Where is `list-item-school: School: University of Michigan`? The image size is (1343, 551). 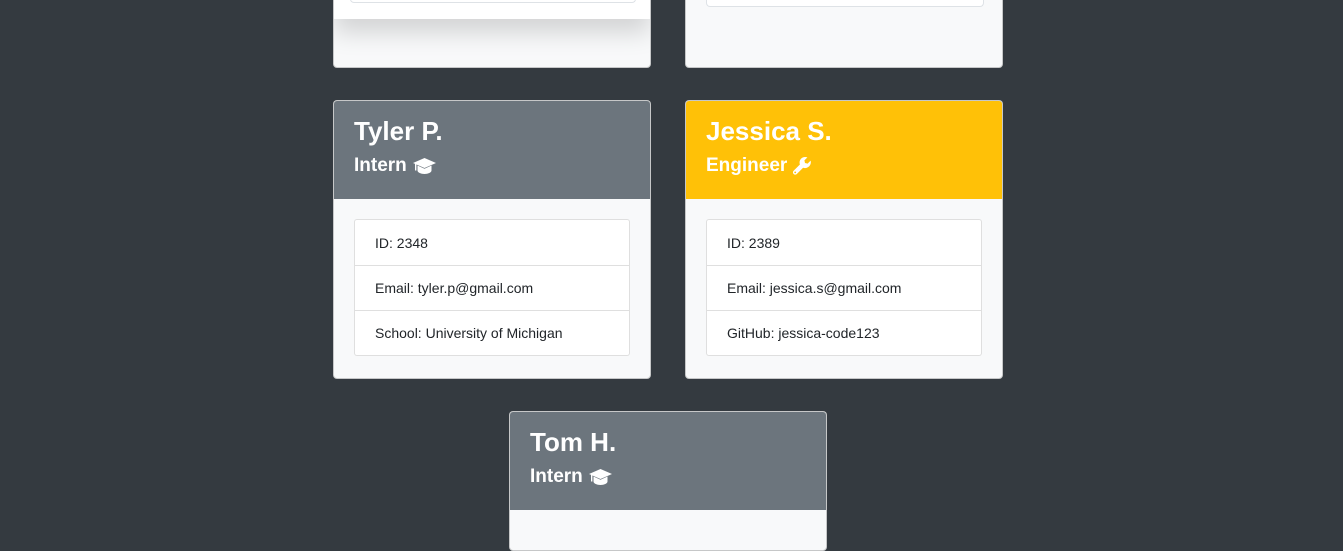 list-item-school: School: University of Michigan is located at coordinates (492, 332).